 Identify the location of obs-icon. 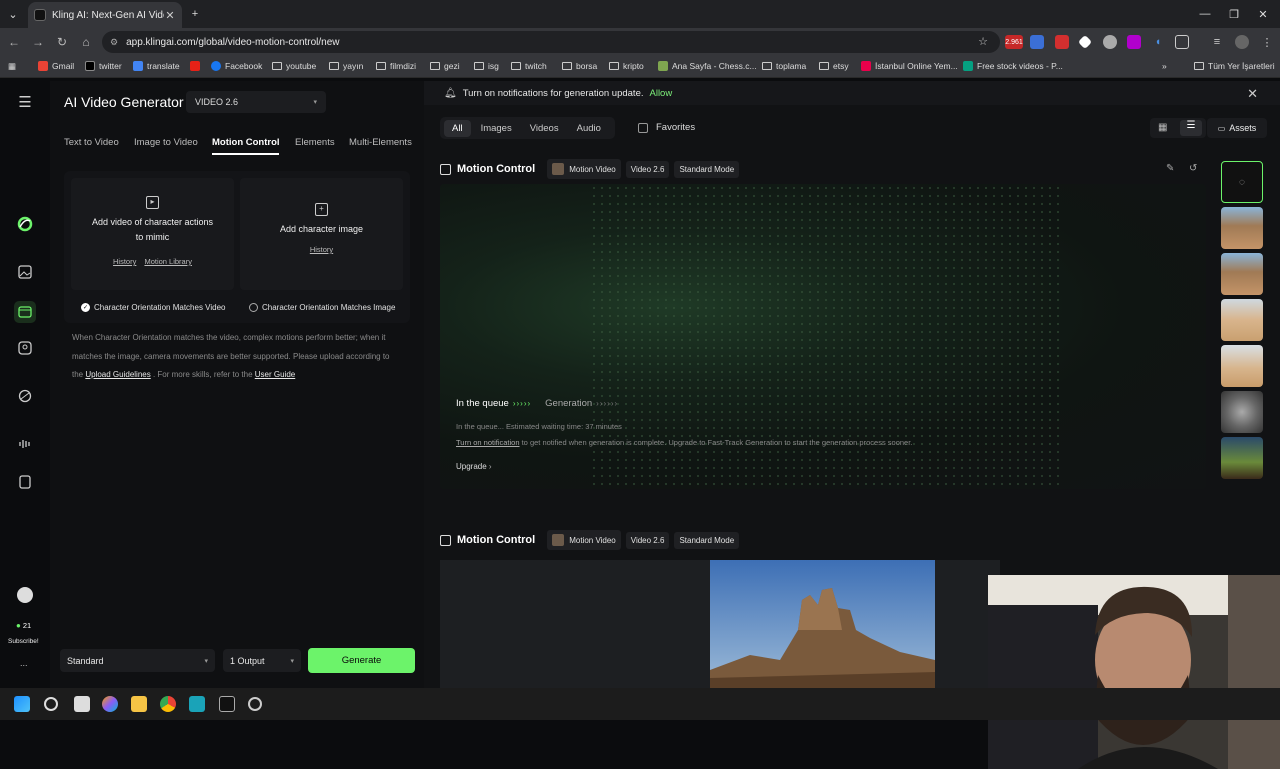
(255, 704).